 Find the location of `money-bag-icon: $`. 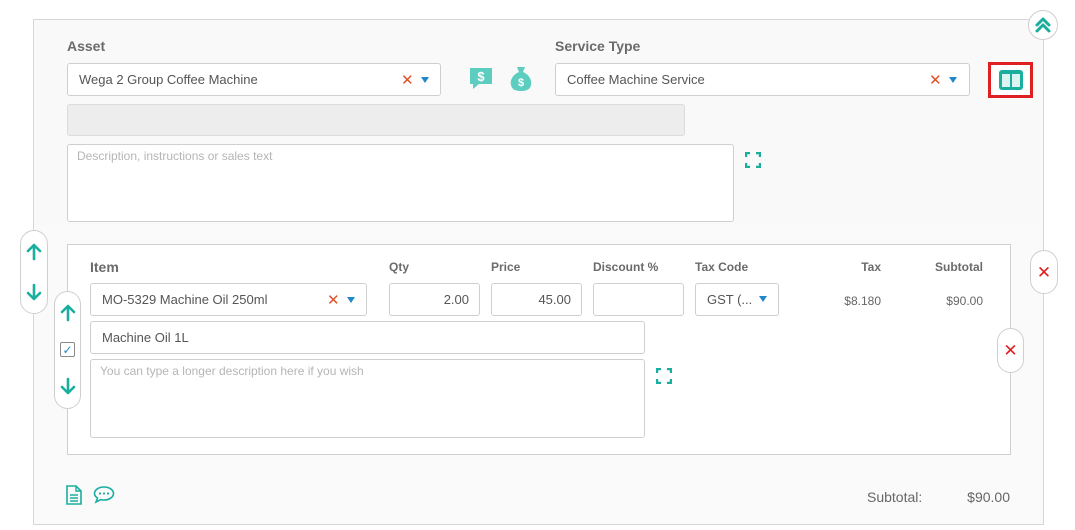

money-bag-icon: $ is located at coordinates (521, 80).